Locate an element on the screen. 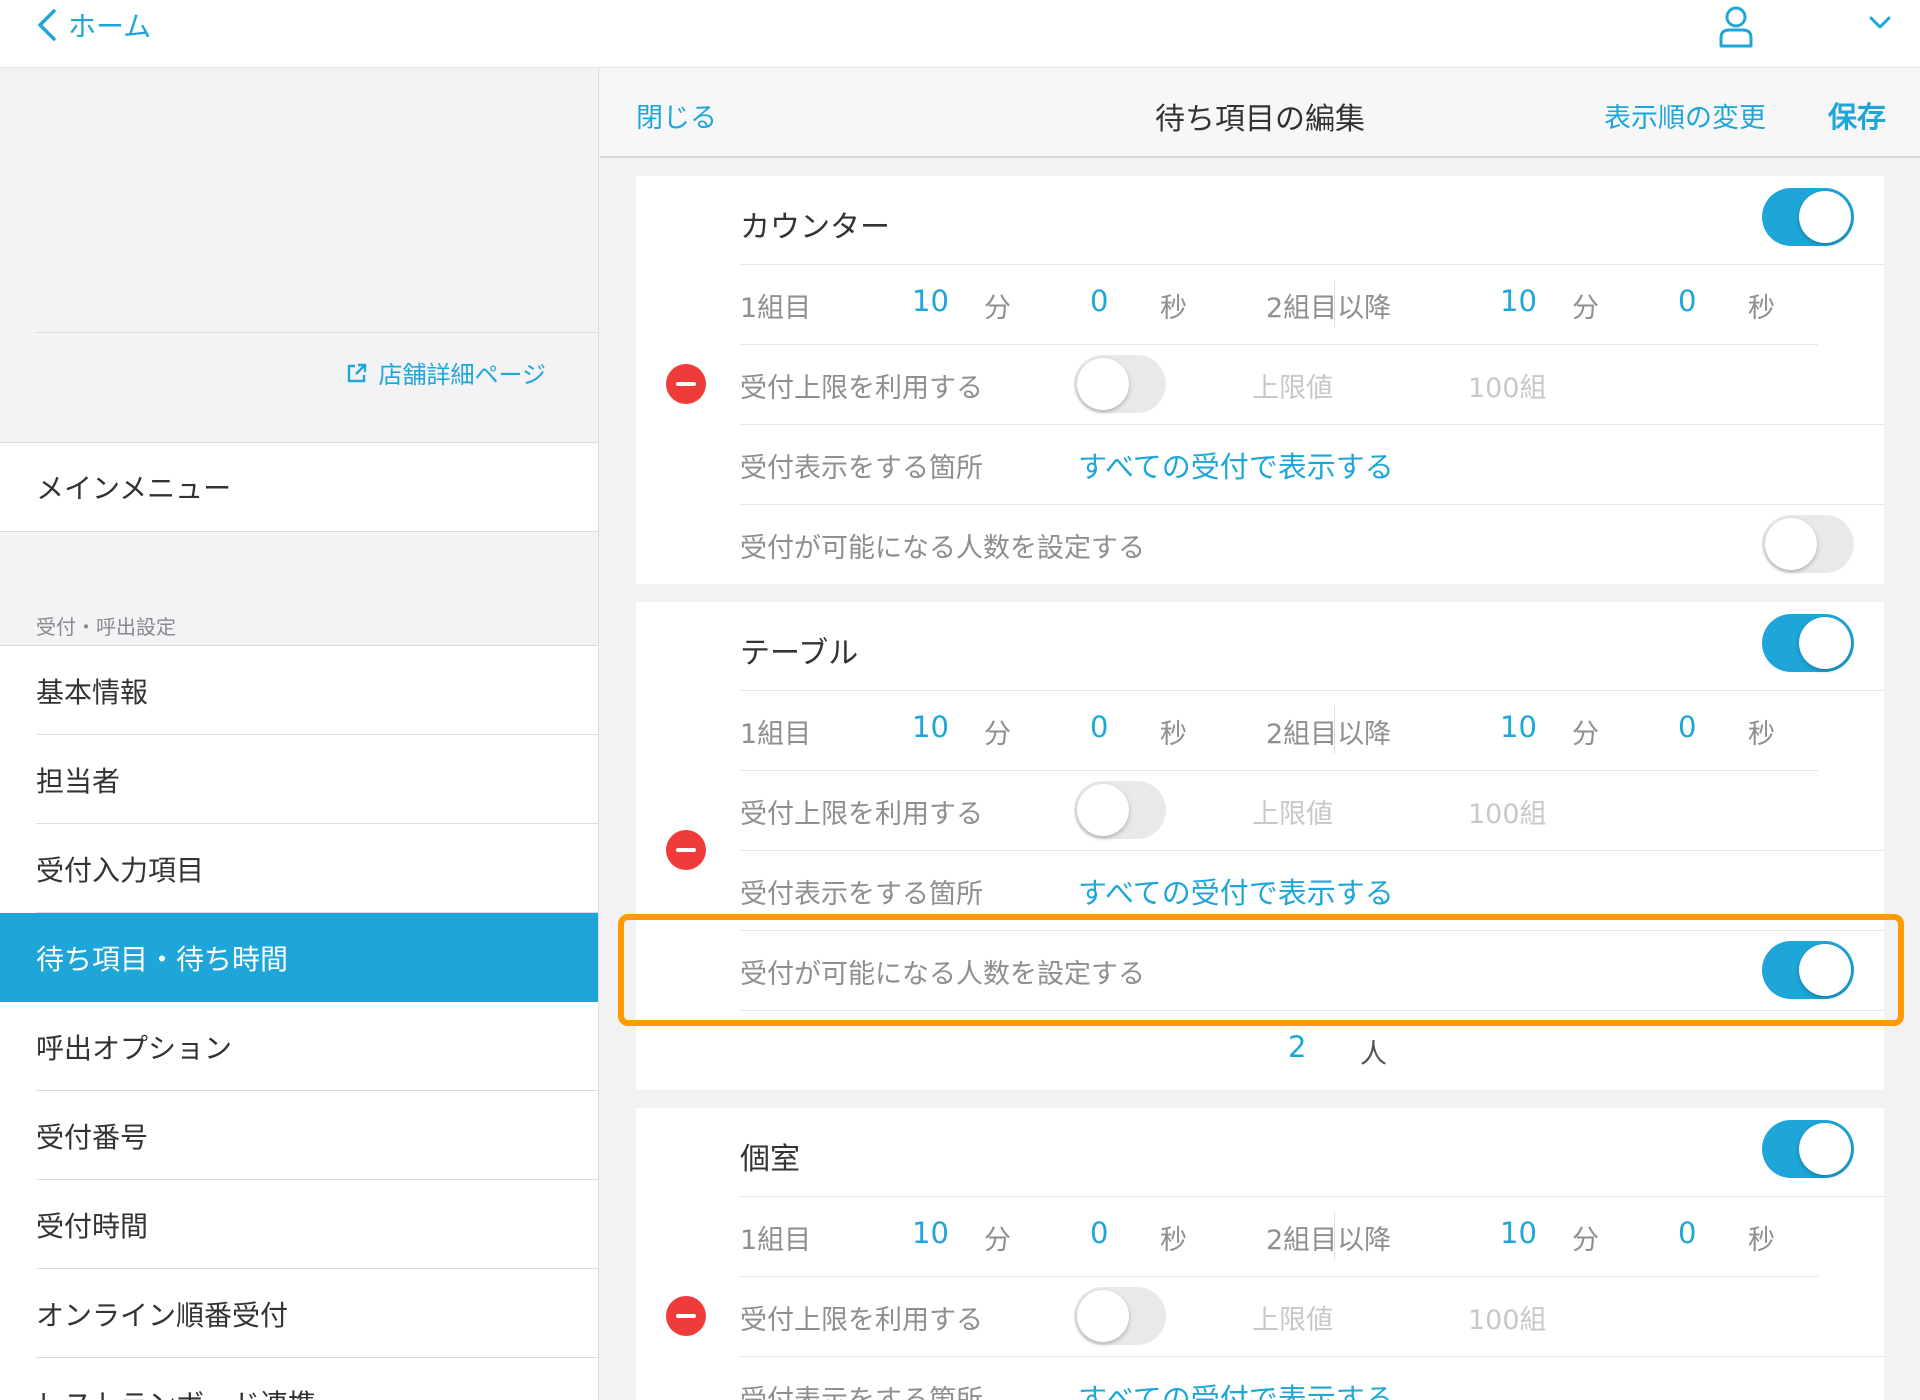 The height and width of the screenshot is (1400, 1920). sidebar-item-wait-items: 待ち項目・待ち時間 is located at coordinates (299, 957).